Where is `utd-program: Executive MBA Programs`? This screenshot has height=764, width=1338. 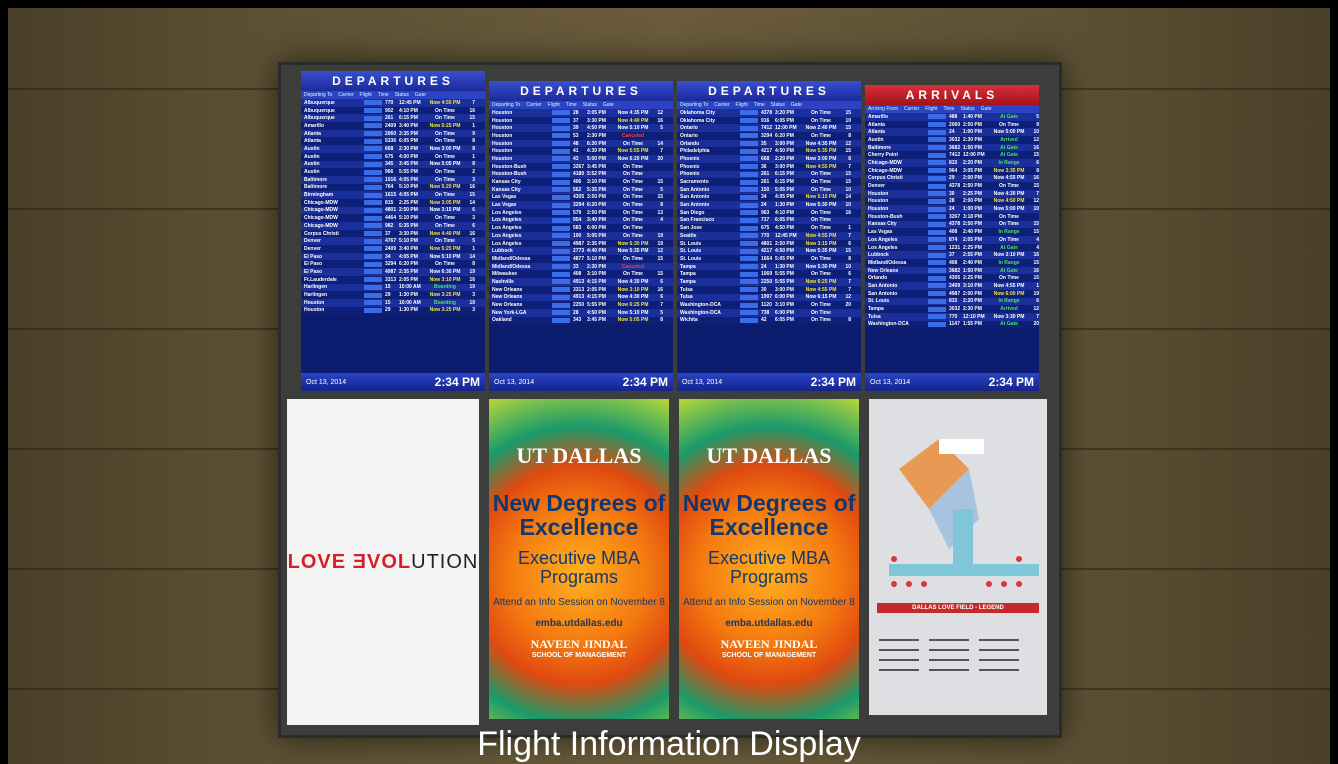
utd-program: Executive MBA Programs is located at coordinates (579, 567).